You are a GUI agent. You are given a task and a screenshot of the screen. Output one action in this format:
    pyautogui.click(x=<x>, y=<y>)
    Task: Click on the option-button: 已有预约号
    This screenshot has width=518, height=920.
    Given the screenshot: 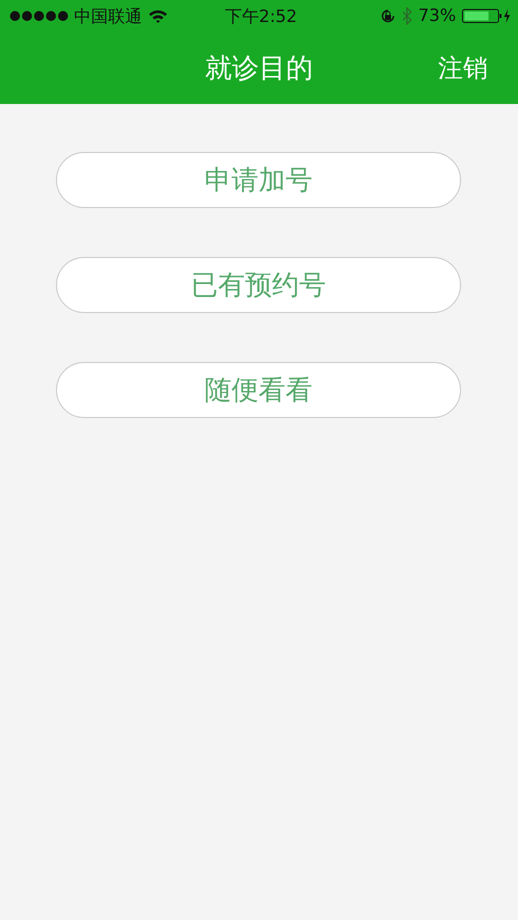 What is the action you would take?
    pyautogui.click(x=258, y=285)
    